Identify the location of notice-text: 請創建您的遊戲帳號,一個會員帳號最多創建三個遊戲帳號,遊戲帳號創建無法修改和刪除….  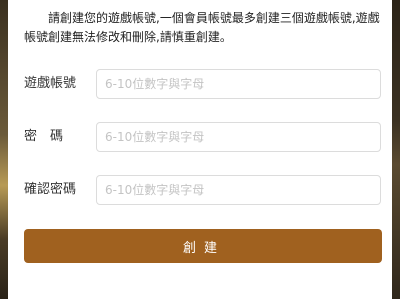
(202, 27).